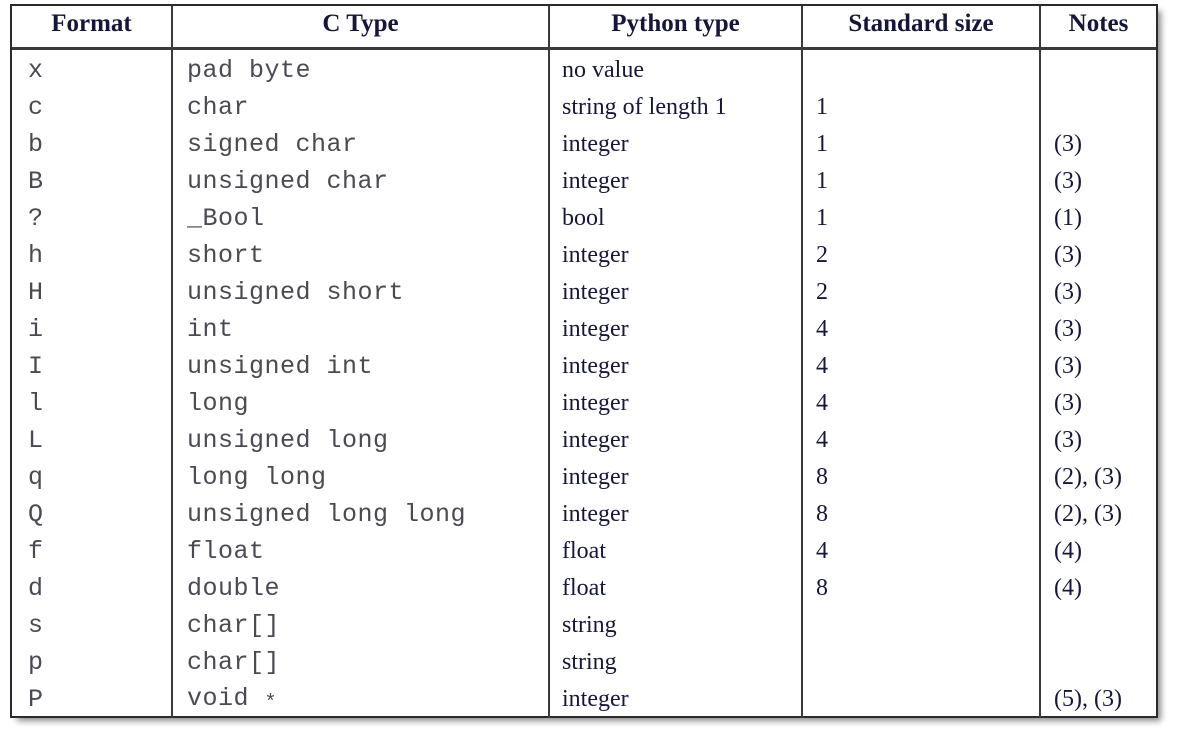 This screenshot has height=740, width=1181. What do you see at coordinates (1068, 551) in the screenshot?
I see `cell-notes: (4)` at bounding box center [1068, 551].